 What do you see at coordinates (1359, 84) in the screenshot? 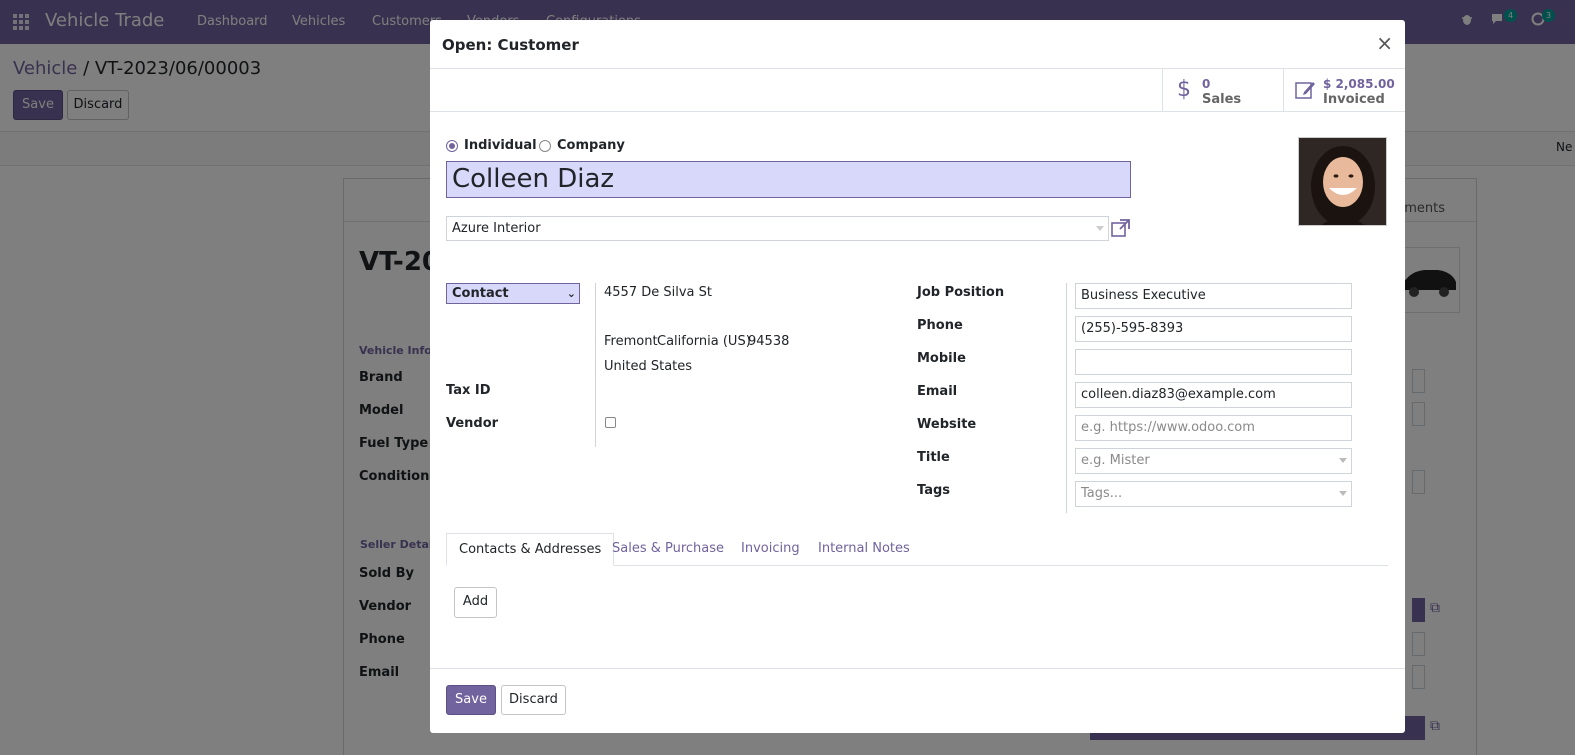
I see `invoiced-amount: $ 2,085.00` at bounding box center [1359, 84].